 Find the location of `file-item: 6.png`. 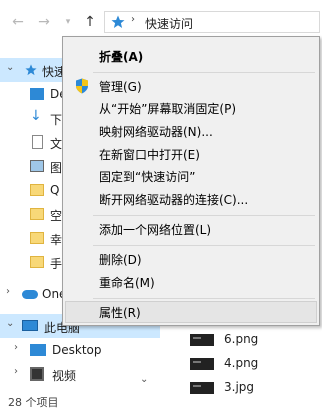

file-item: 6.png is located at coordinates (250, 340).